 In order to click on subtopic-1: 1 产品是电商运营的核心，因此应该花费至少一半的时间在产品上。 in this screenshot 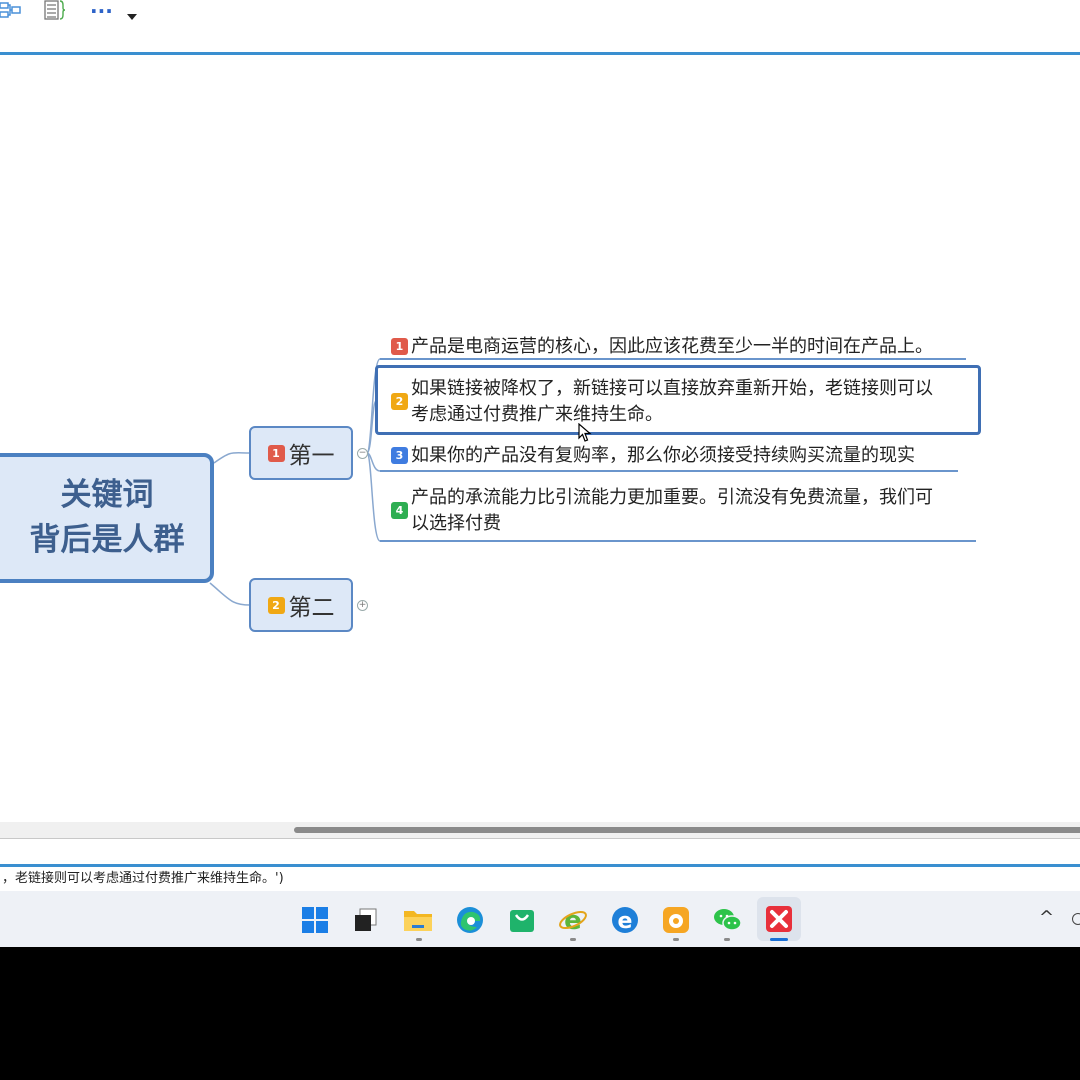, I will do `click(662, 347)`.